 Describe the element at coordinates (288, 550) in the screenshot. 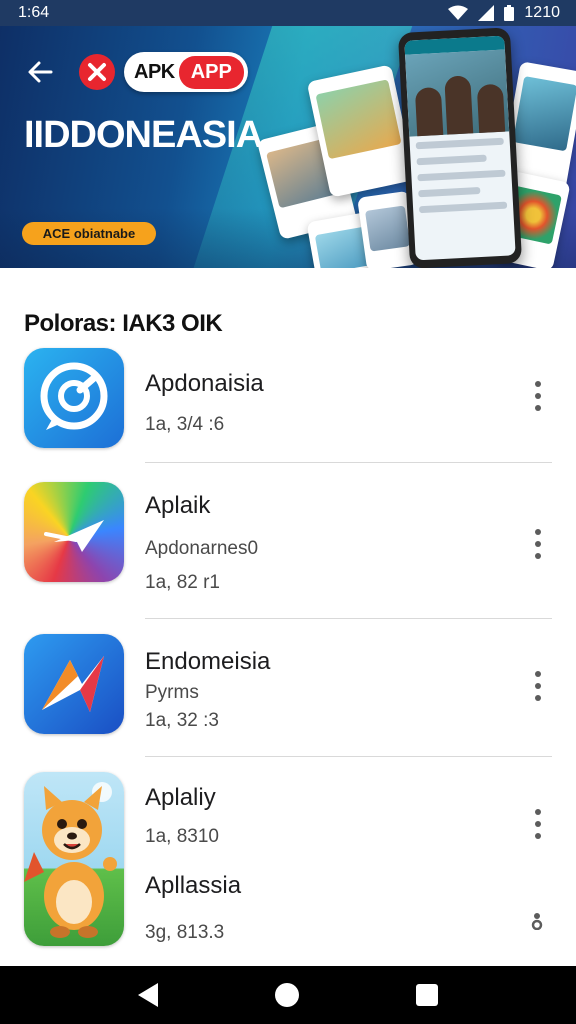

I see `list-item: Aplaik Apdonarnes0 1a, 82 r1` at that location.